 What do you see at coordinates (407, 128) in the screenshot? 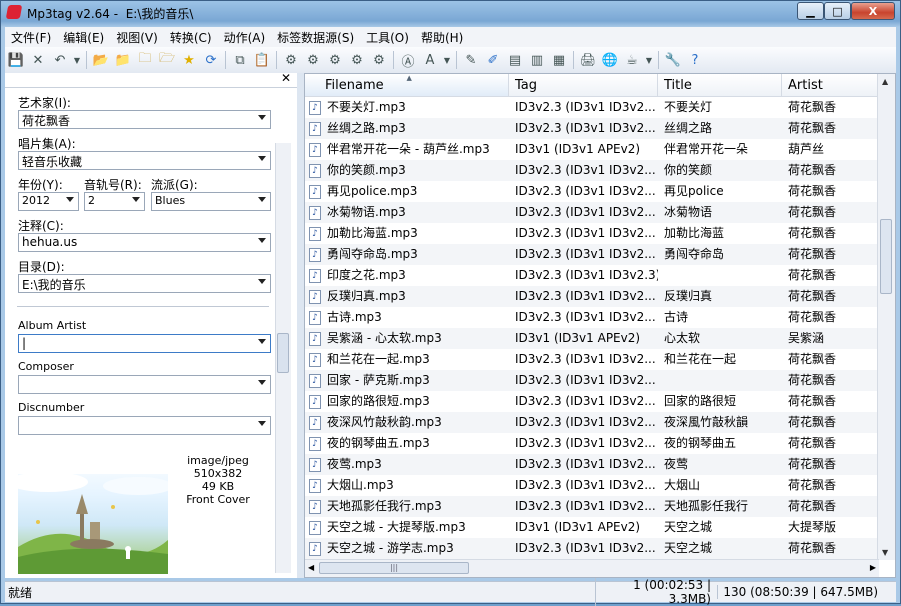
I see `filename-cell: ♪ 丝绸之路.mp3` at bounding box center [407, 128].